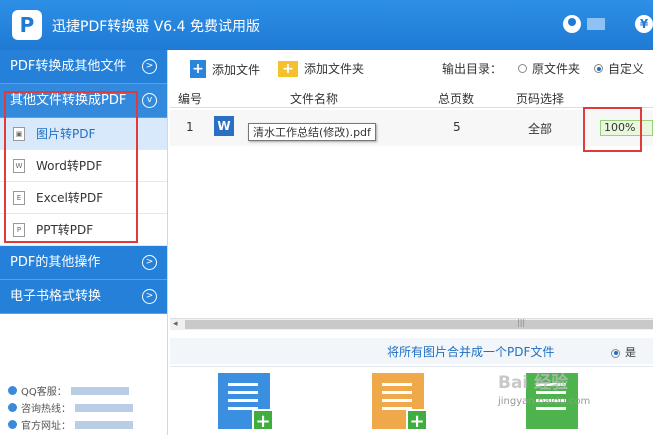 This screenshot has width=653, height=435. What do you see at coordinates (612, 129) in the screenshot?
I see `highlight-box` at bounding box center [612, 129].